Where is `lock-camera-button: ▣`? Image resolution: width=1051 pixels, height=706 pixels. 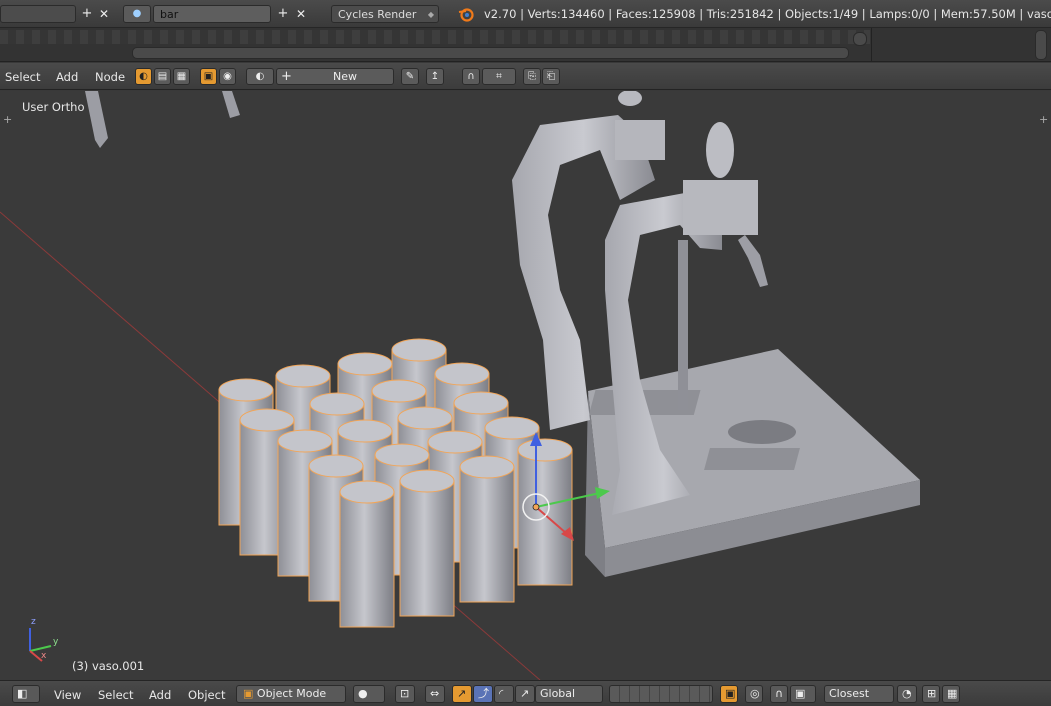 lock-camera-button: ▣ is located at coordinates (729, 694).